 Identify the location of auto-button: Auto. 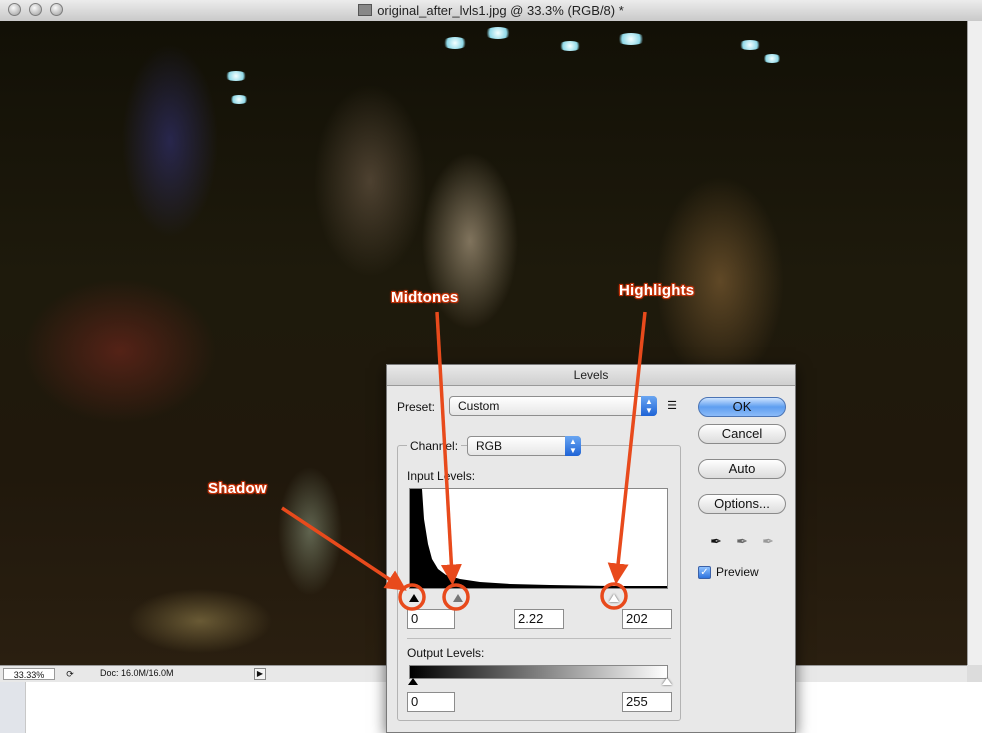
(742, 469).